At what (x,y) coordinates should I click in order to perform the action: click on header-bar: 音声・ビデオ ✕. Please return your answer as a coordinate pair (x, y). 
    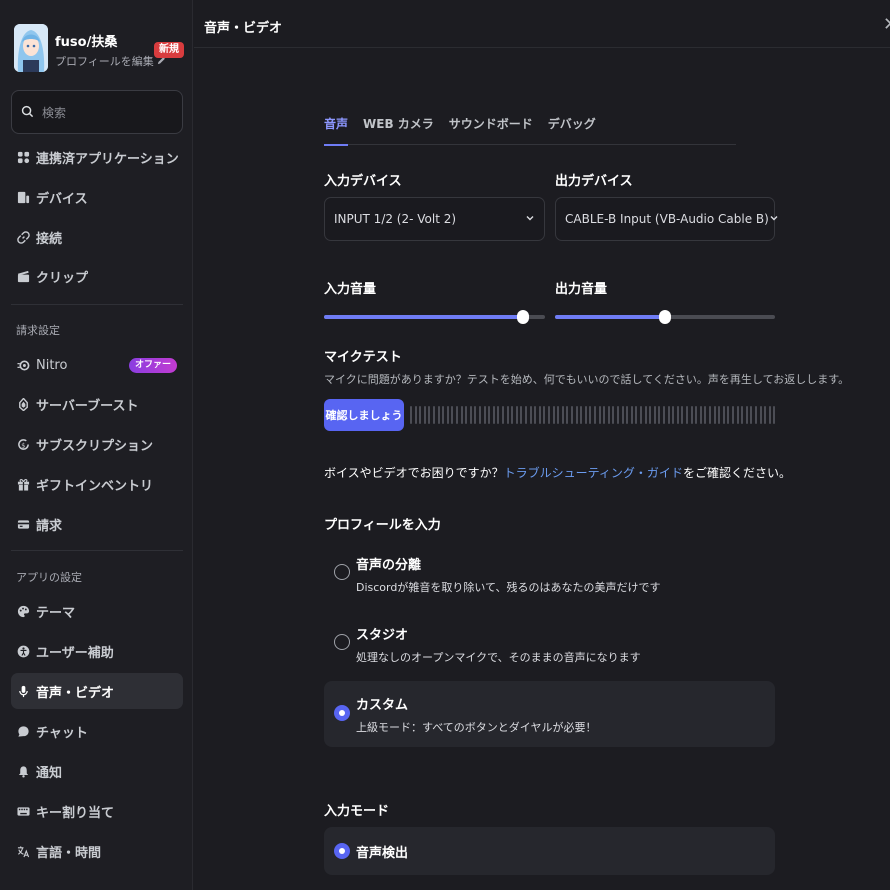
    Looking at the image, I should click on (542, 24).